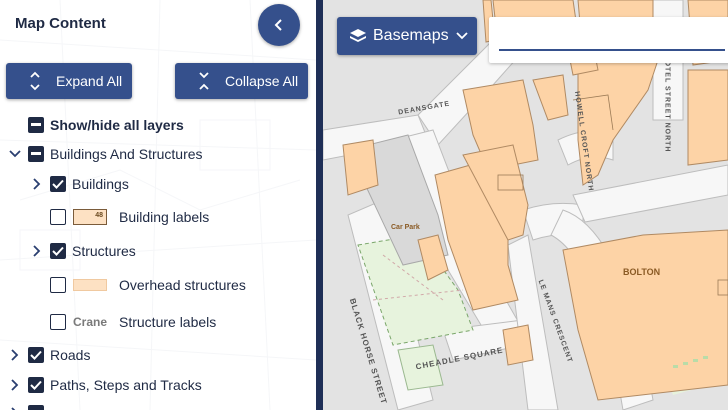 This screenshot has width=728, height=410. I want to click on collapse-panel-button, so click(279, 25).